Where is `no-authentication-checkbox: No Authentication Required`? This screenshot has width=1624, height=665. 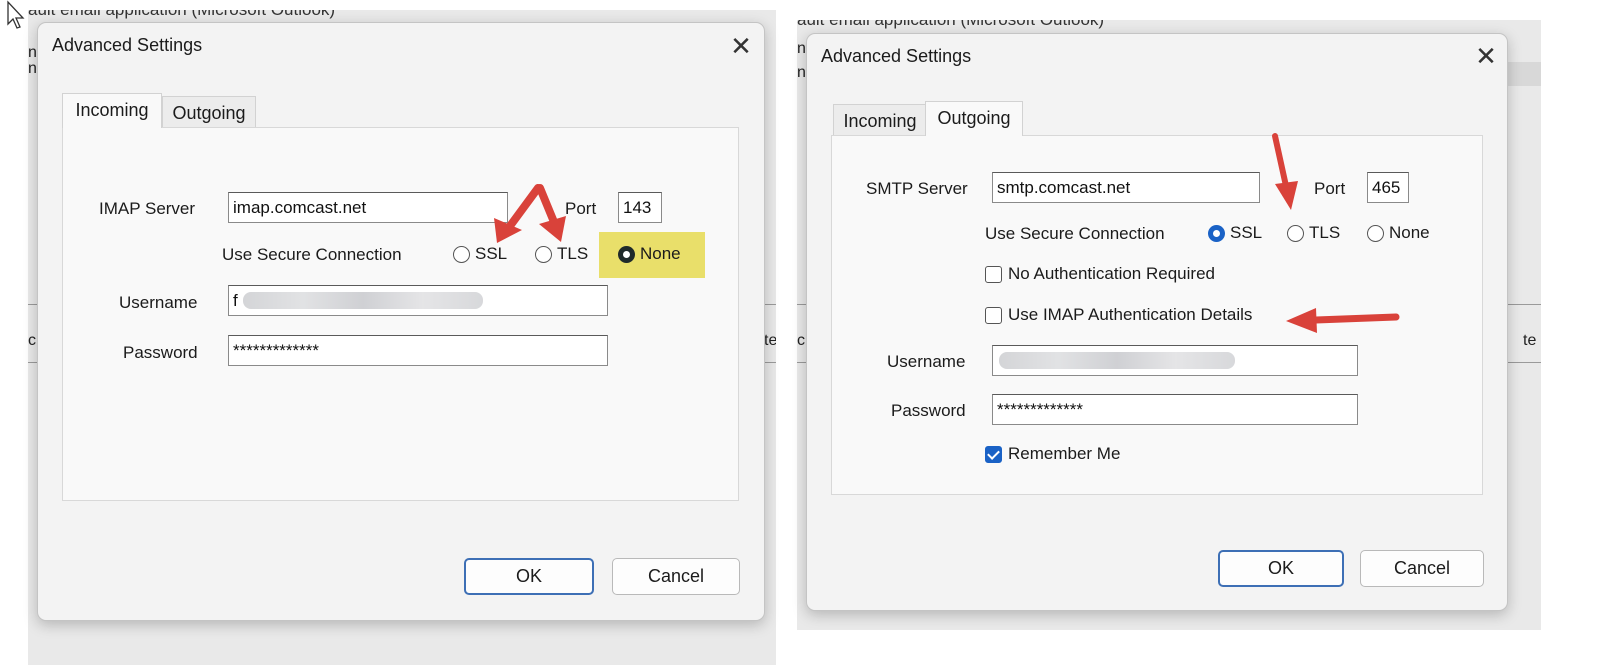 no-authentication-checkbox: No Authentication Required is located at coordinates (1100, 274).